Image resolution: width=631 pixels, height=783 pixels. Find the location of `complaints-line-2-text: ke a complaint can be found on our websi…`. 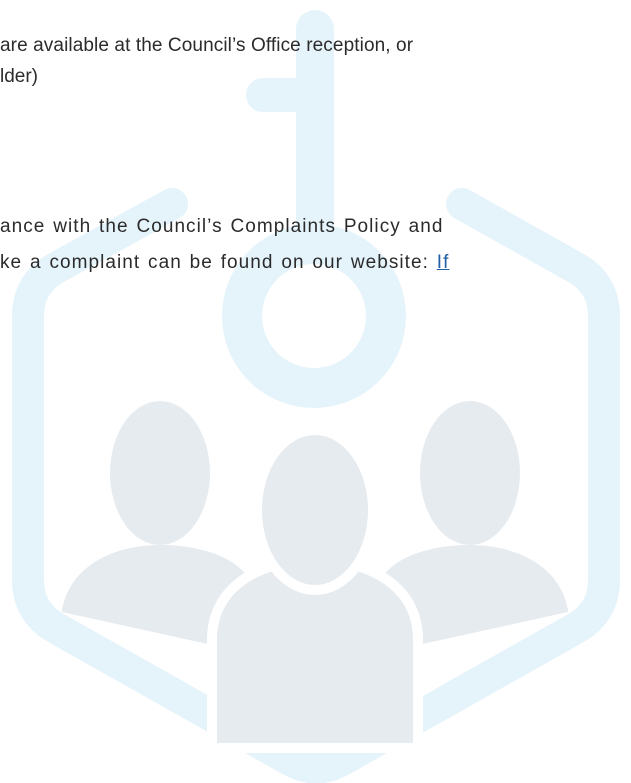

complaints-line-2-text: ke a complaint can be found on our websi… is located at coordinates (218, 262).